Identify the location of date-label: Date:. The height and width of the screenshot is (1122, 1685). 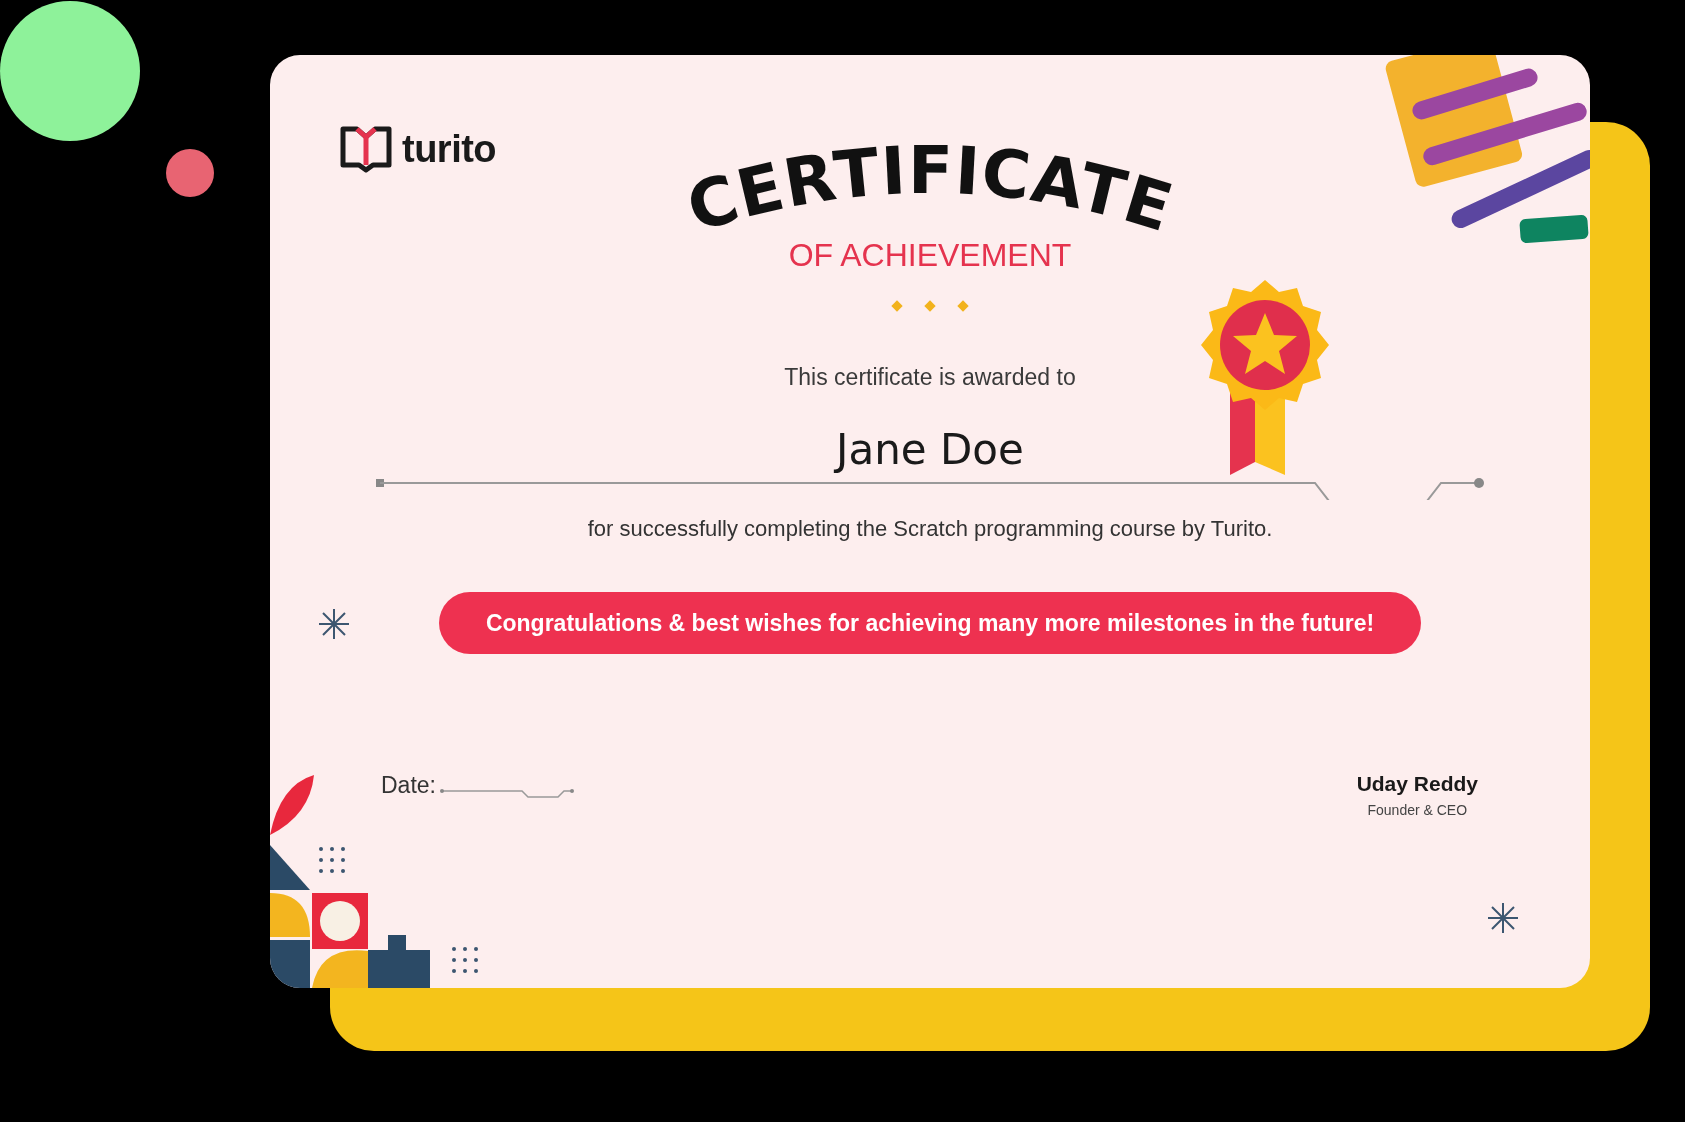
(408, 785).